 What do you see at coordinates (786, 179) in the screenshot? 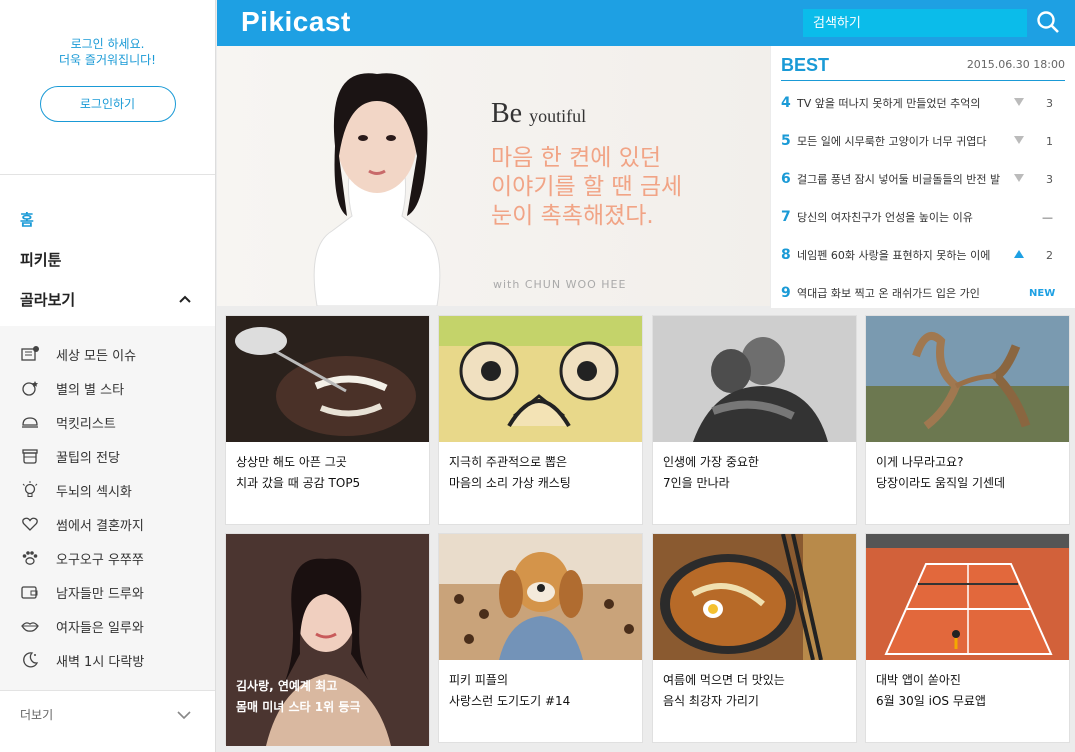
I see `best-rank: 6` at bounding box center [786, 179].